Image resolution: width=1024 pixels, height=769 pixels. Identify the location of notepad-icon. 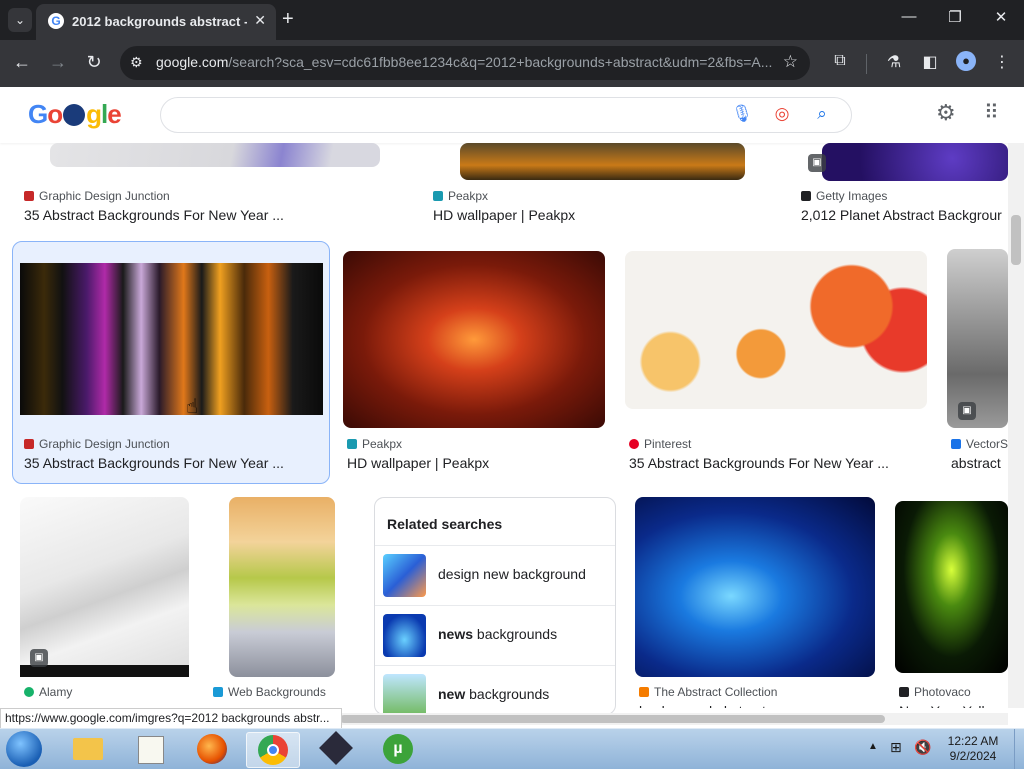
(151, 750).